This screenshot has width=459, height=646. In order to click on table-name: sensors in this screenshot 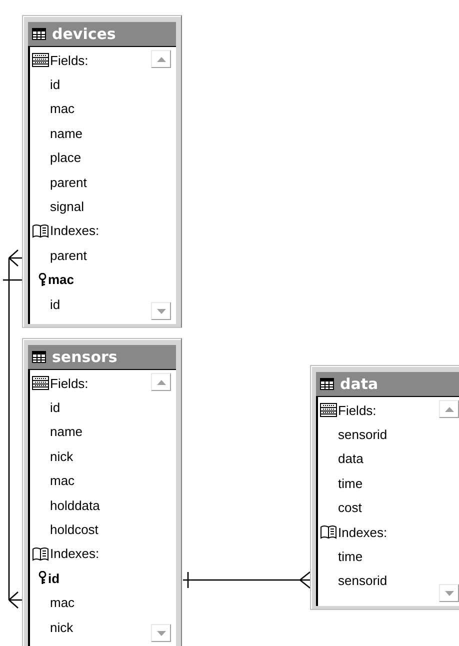, I will do `click(85, 357)`.